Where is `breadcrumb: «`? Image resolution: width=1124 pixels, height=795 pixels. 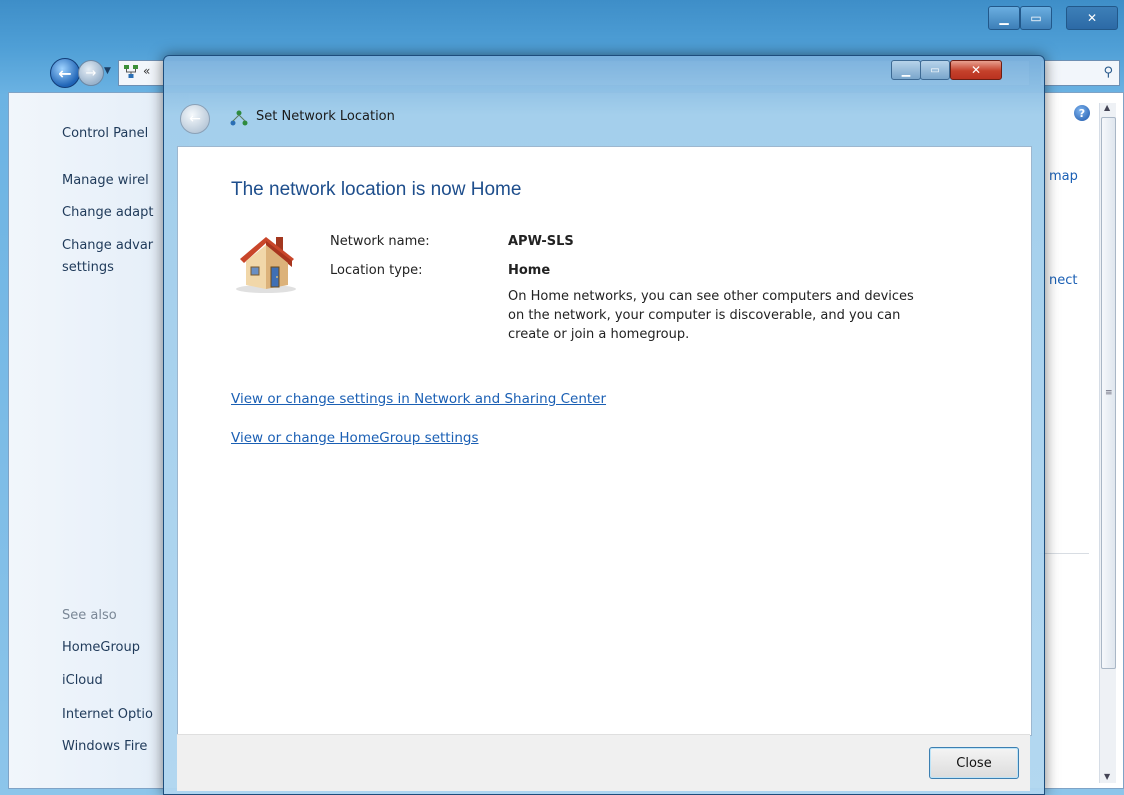 breadcrumb: « is located at coordinates (146, 71).